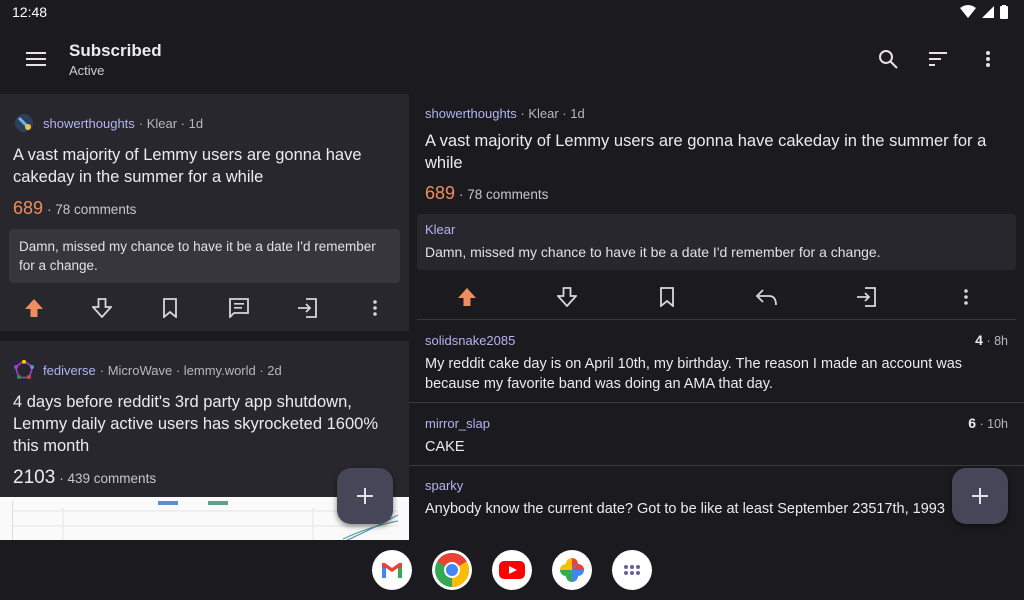 The height and width of the screenshot is (600, 1024). Describe the element at coordinates (457, 423) in the screenshot. I see `comment-author: mirror_slap` at that location.